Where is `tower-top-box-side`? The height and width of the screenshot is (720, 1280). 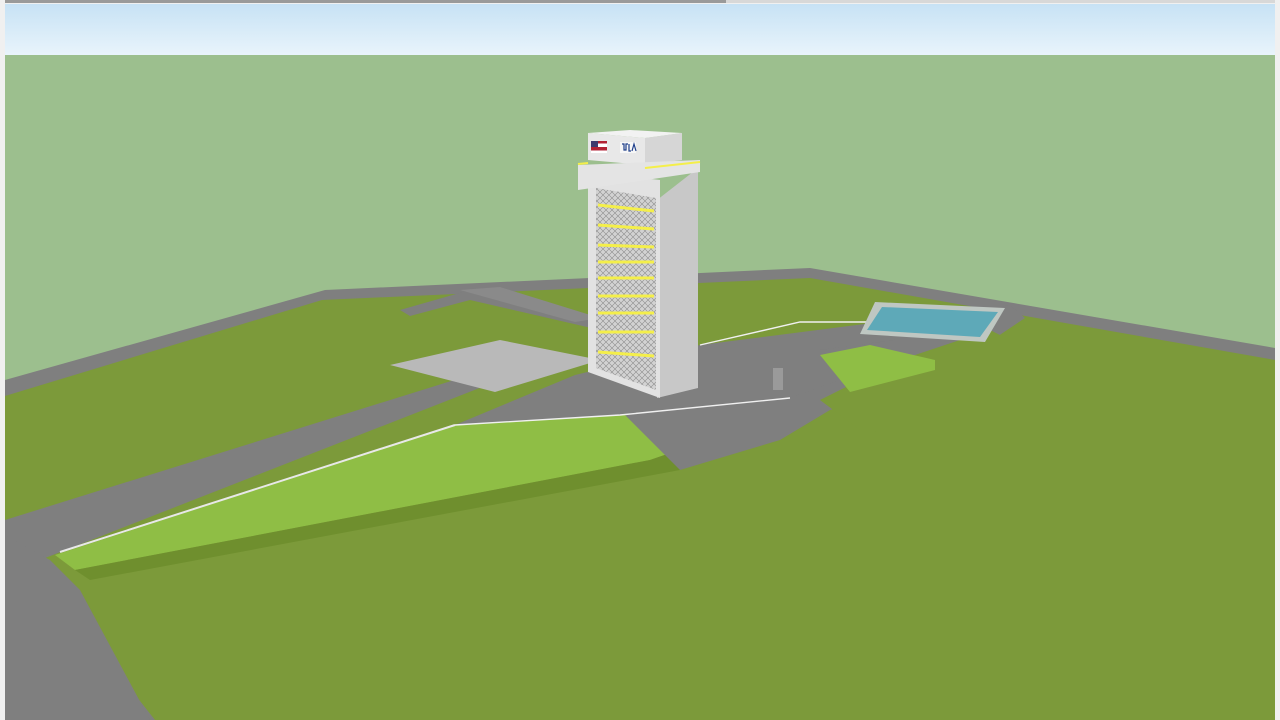
tower-top-box-side is located at coordinates (663, 149).